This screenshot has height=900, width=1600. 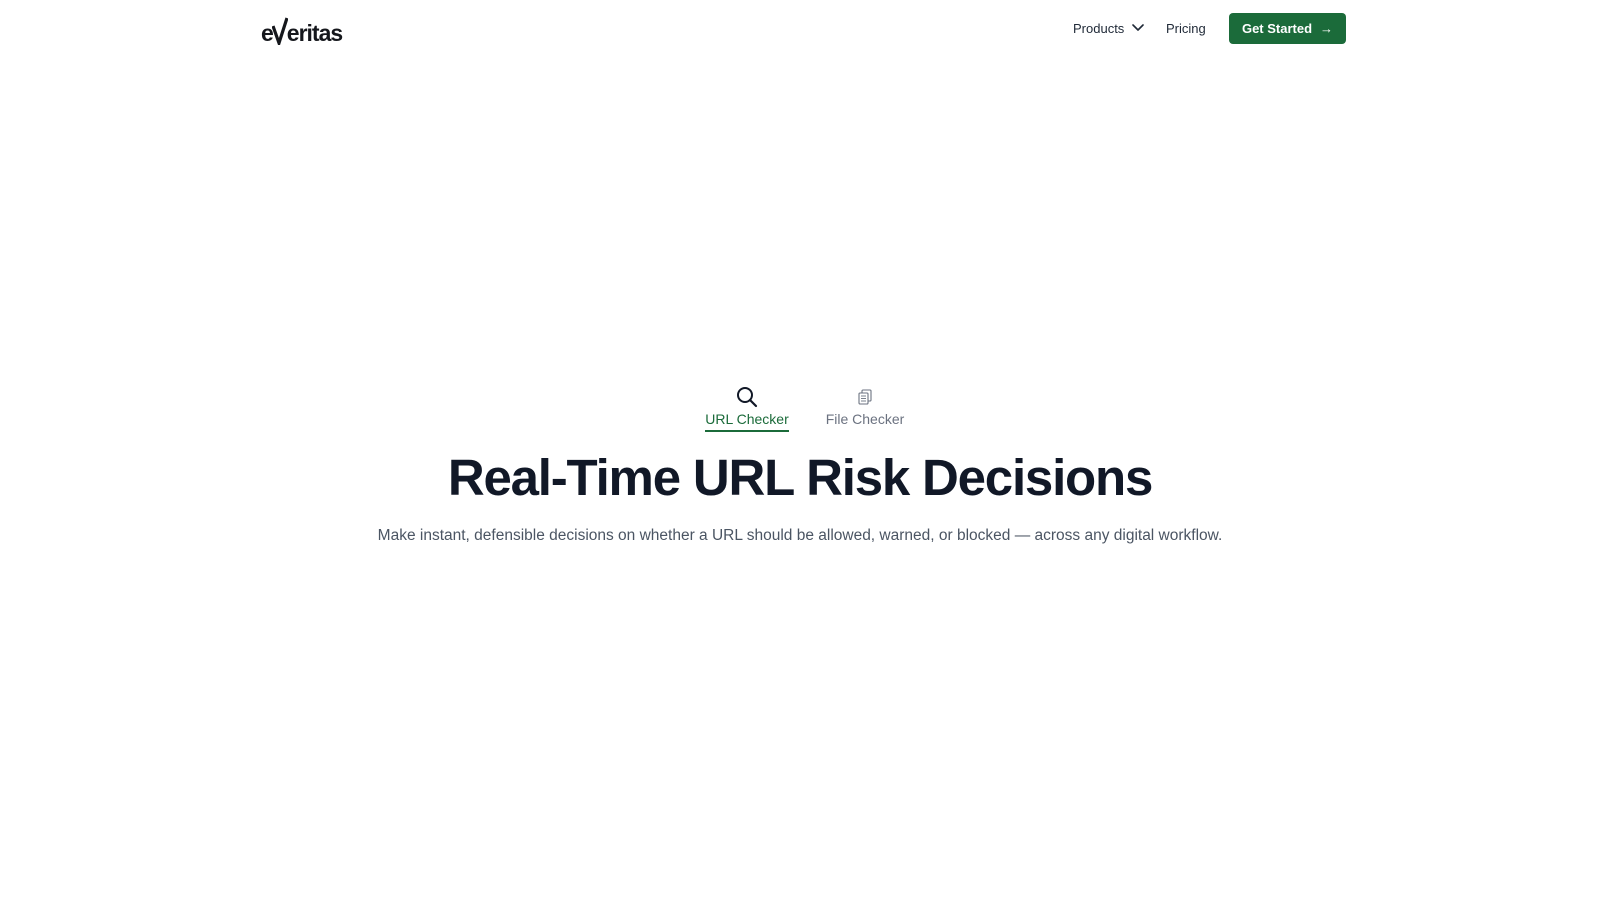 What do you see at coordinates (747, 421) in the screenshot?
I see `tab-url-checker-label: URL Checker` at bounding box center [747, 421].